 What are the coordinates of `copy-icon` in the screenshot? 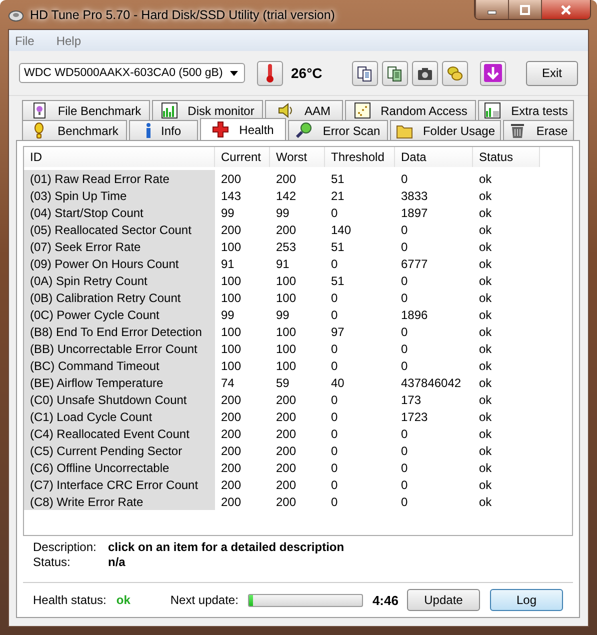 It's located at (365, 73).